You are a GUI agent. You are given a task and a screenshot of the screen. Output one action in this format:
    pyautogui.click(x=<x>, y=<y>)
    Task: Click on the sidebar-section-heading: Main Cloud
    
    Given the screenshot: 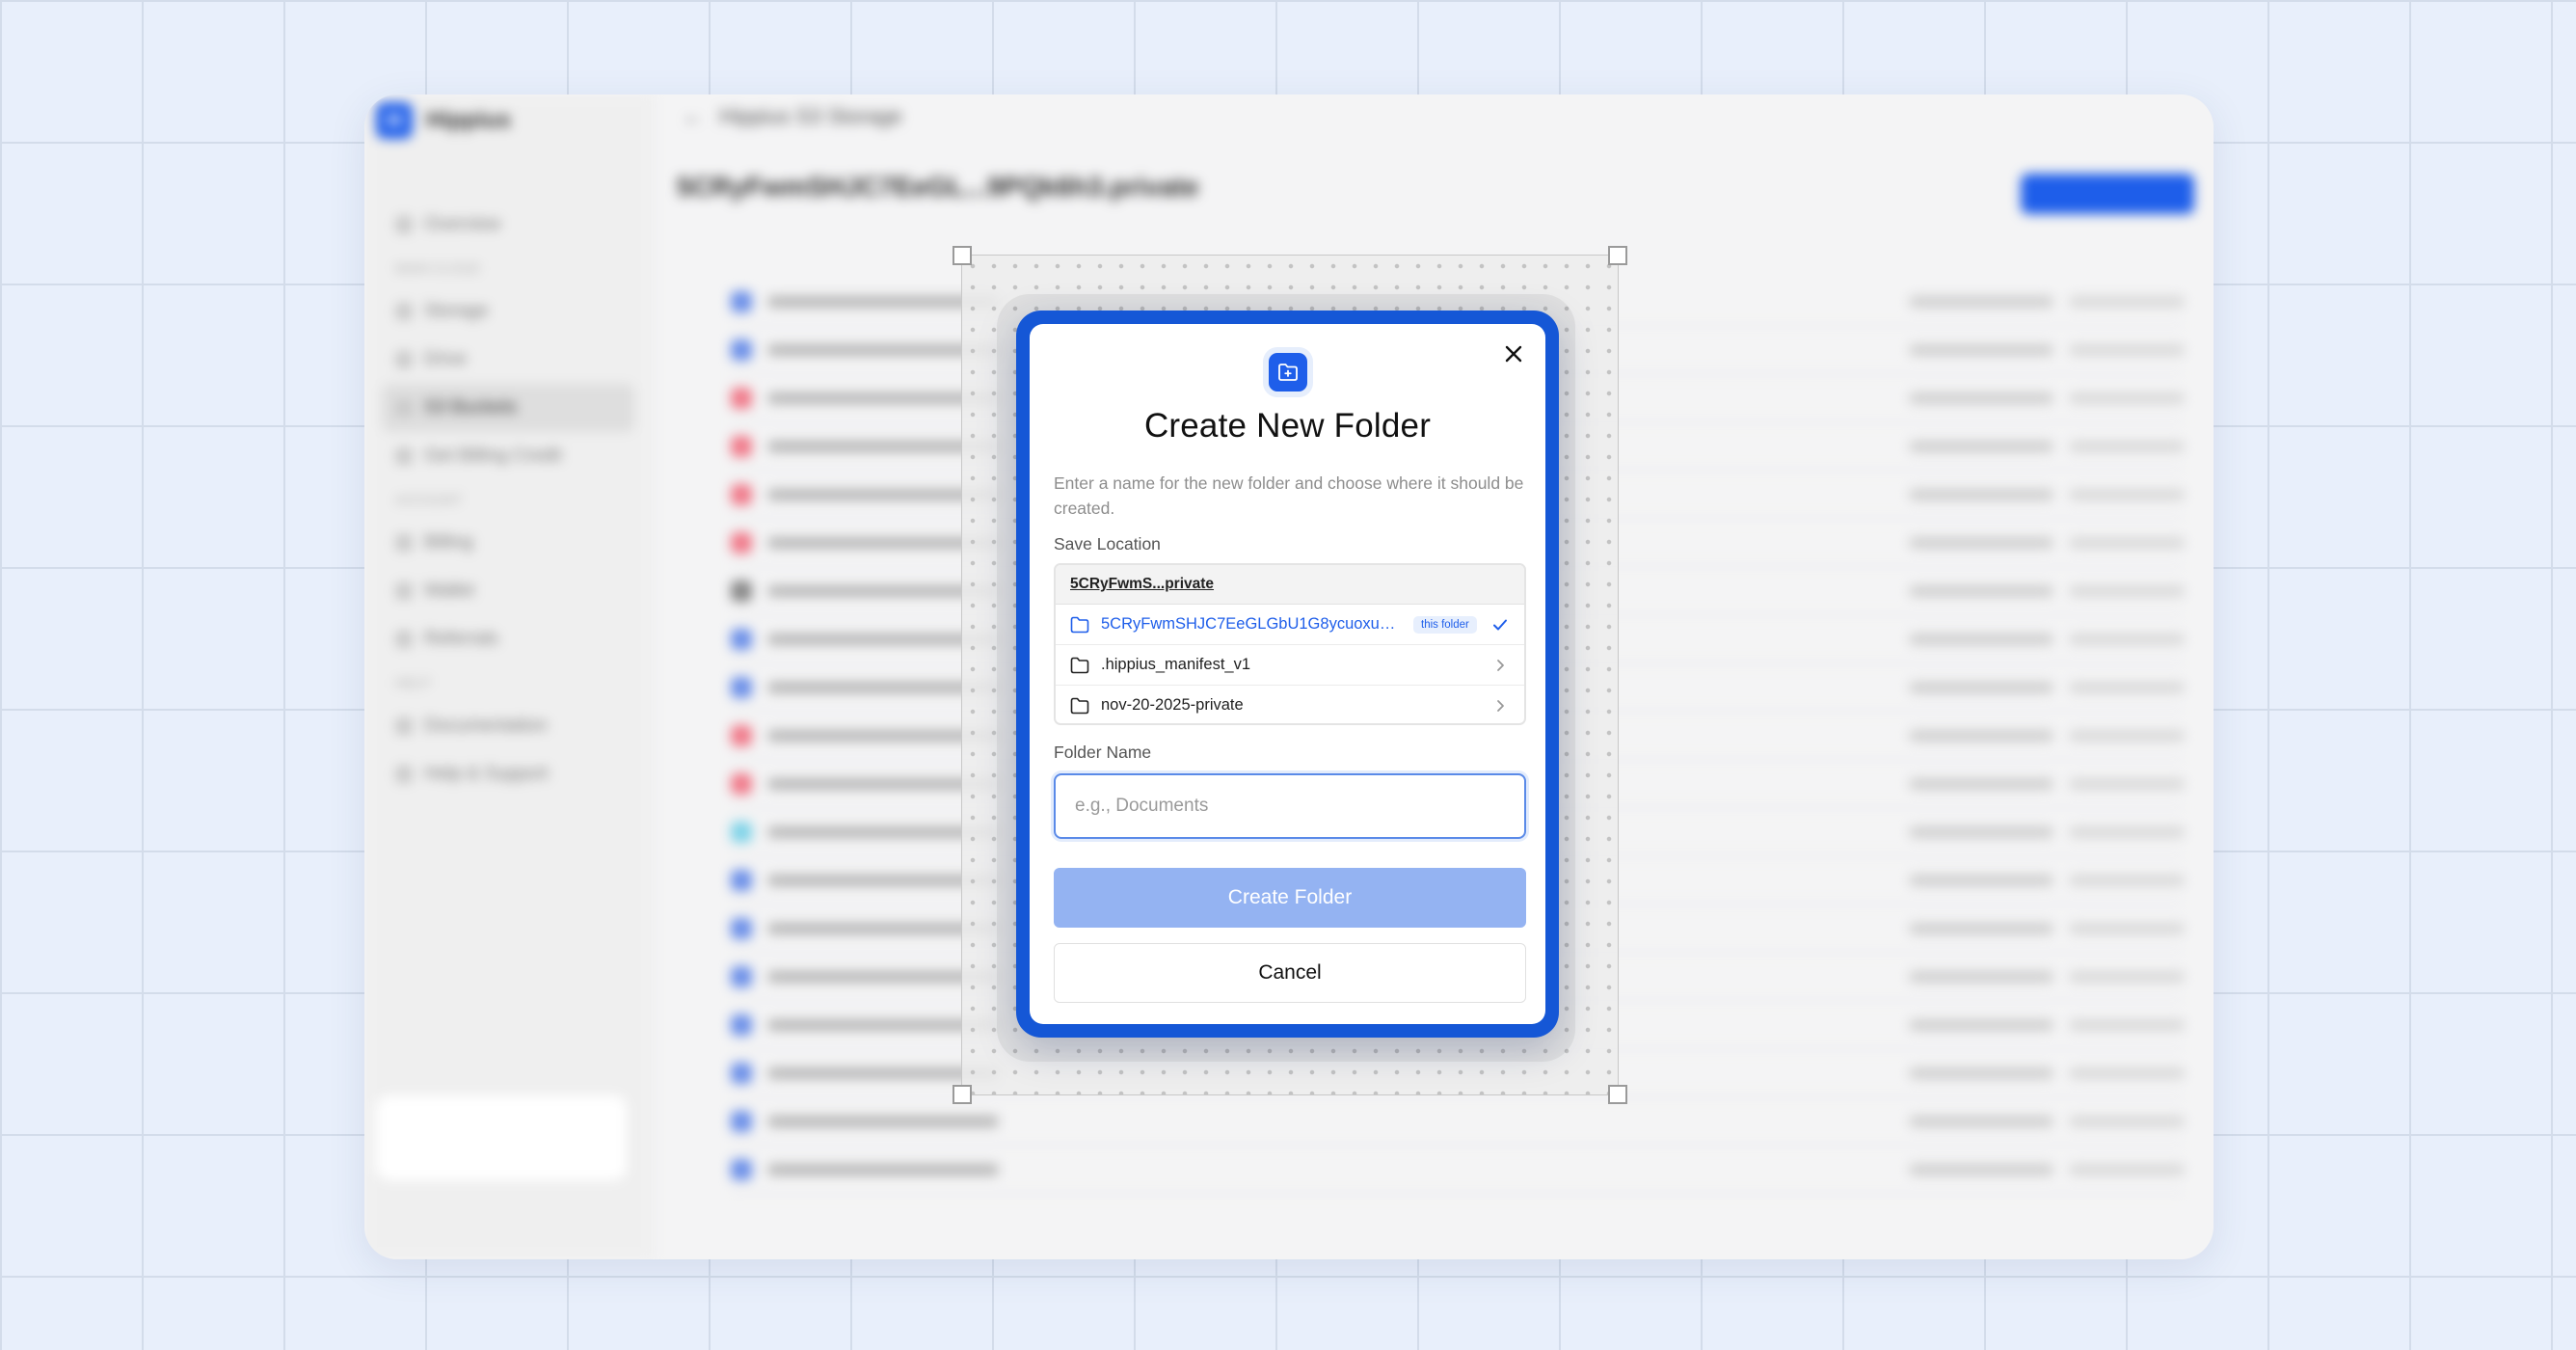 What is the action you would take?
    pyautogui.click(x=508, y=268)
    